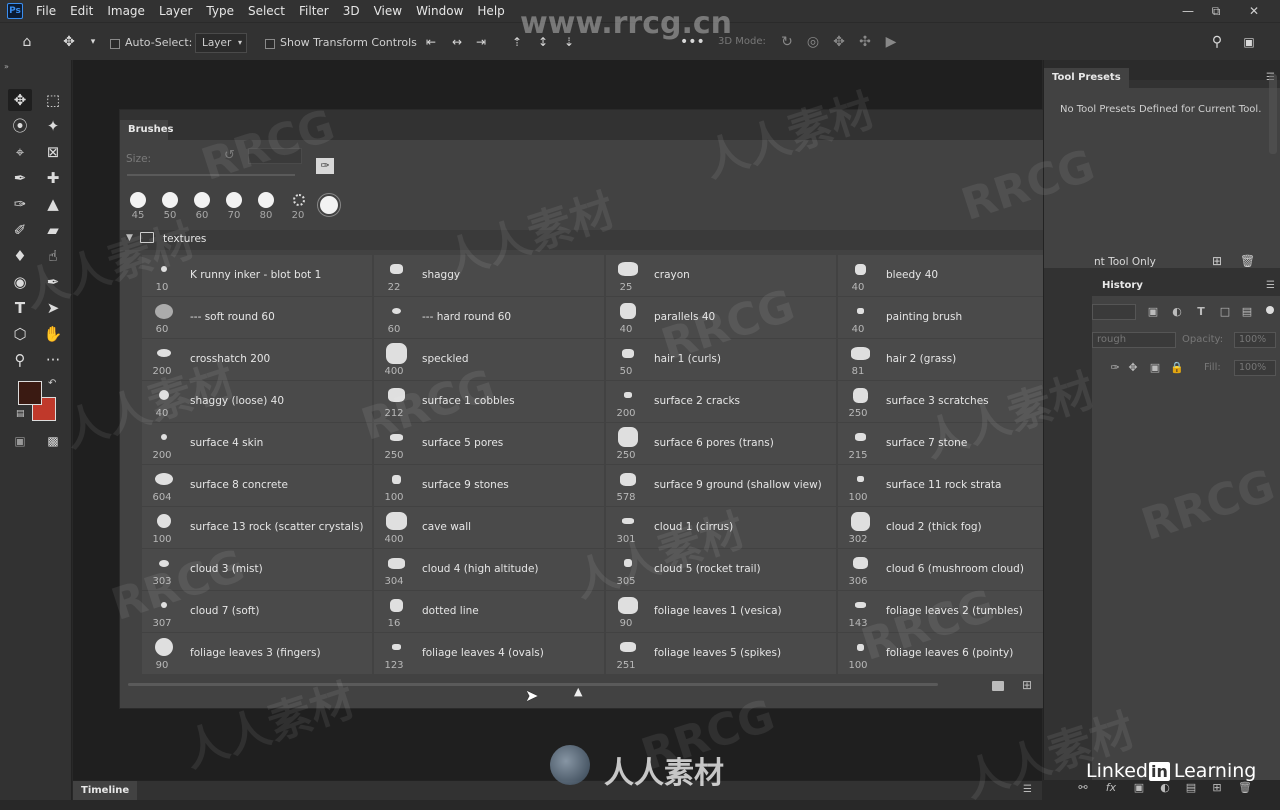 Image resolution: width=1280 pixels, height=810 pixels. Describe the element at coordinates (439, 11) in the screenshot. I see `menu-window: Window` at that location.